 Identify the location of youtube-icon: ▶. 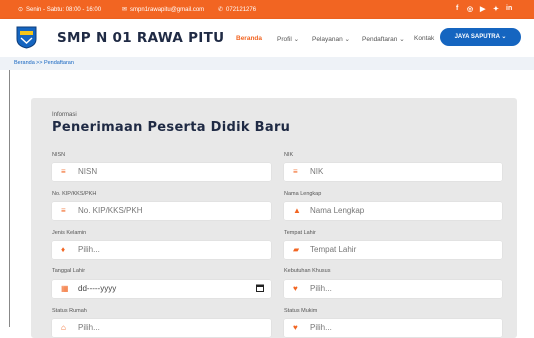
(482, 9).